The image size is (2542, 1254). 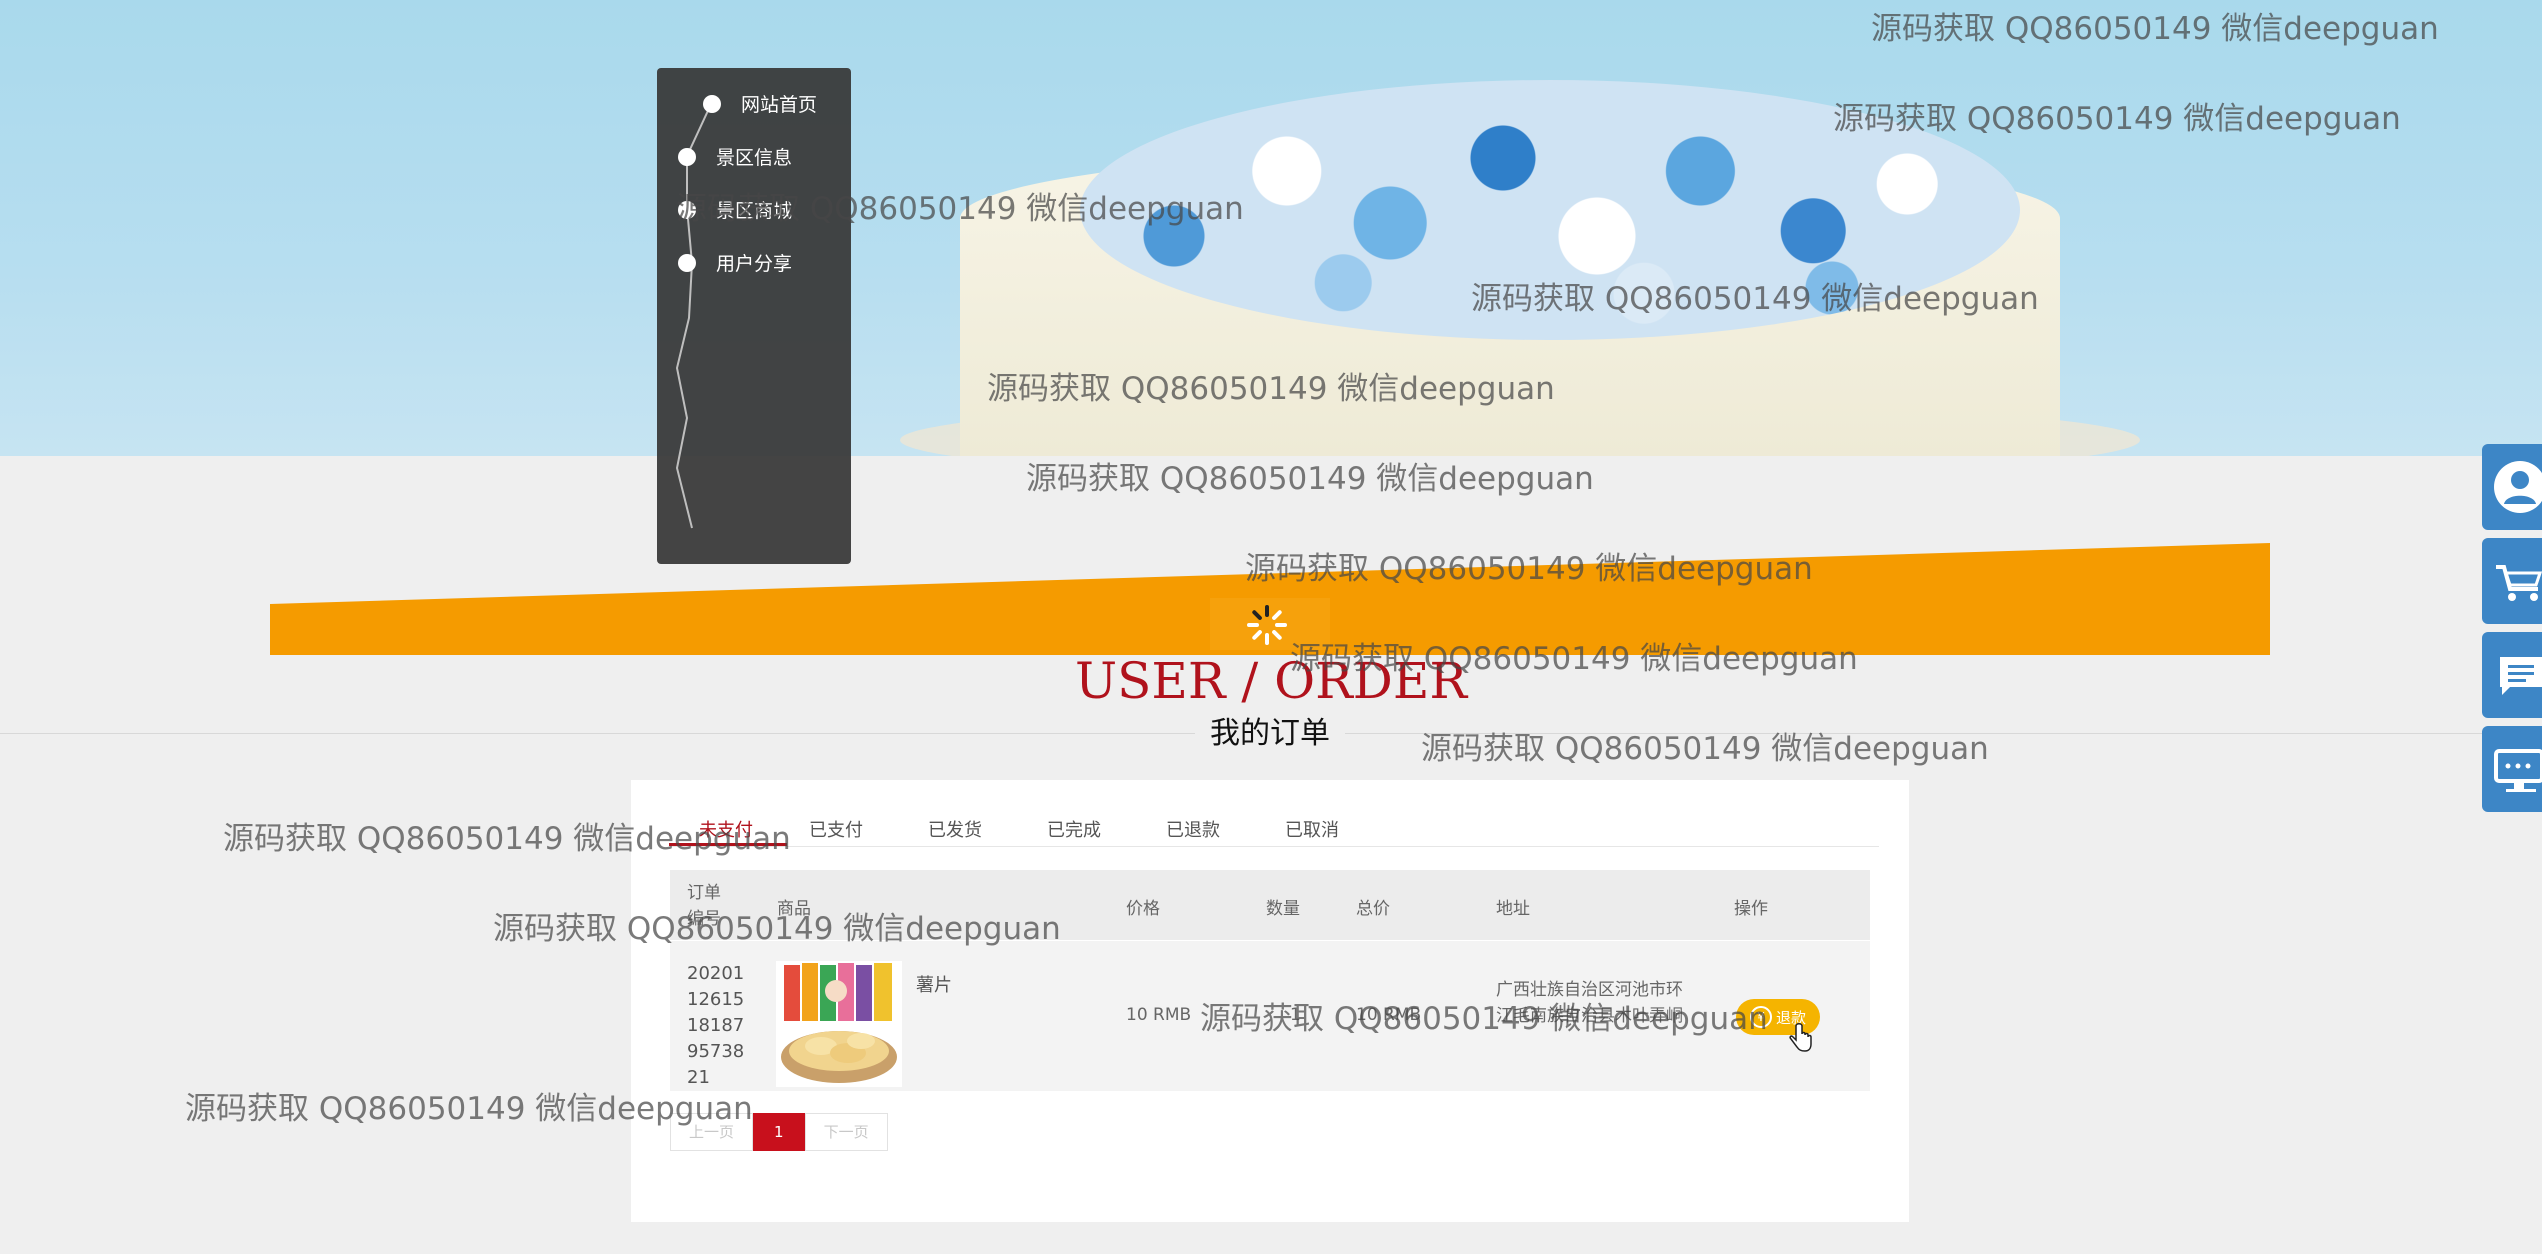 What do you see at coordinates (1760, 1017) in the screenshot?
I see `yen-icon: ¥` at bounding box center [1760, 1017].